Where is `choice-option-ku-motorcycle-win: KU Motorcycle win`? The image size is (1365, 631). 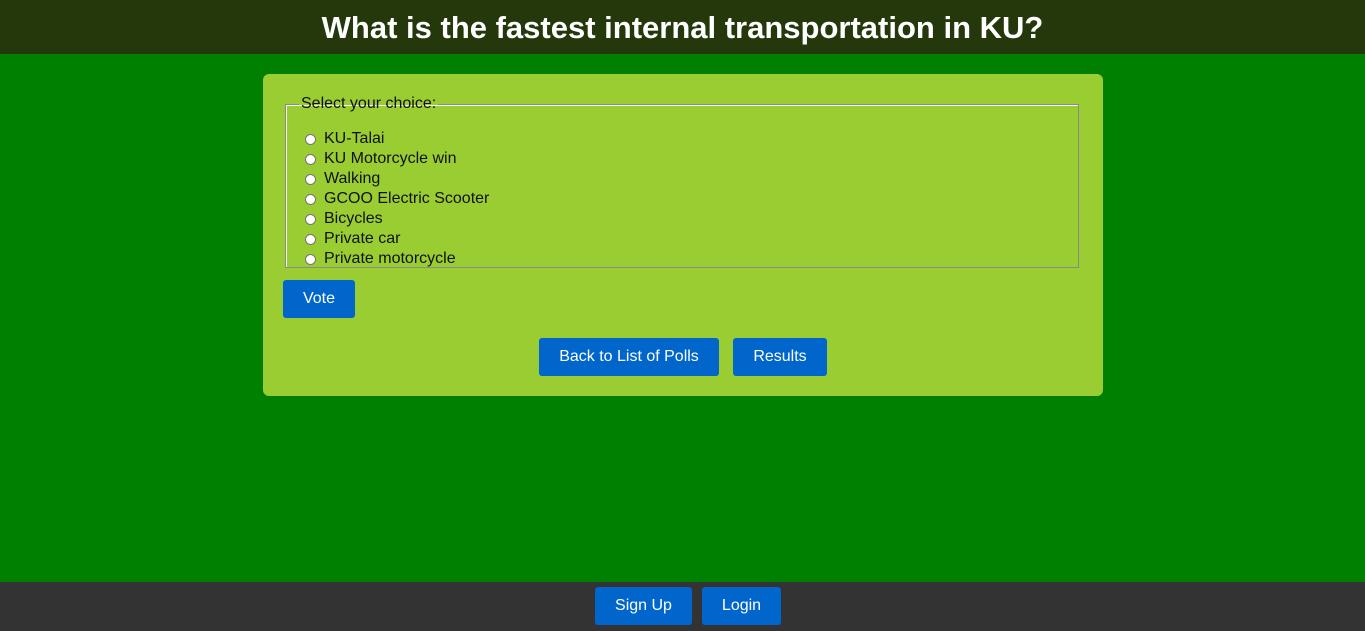 choice-option-ku-motorcycle-win: KU Motorcycle win is located at coordinates (396, 159).